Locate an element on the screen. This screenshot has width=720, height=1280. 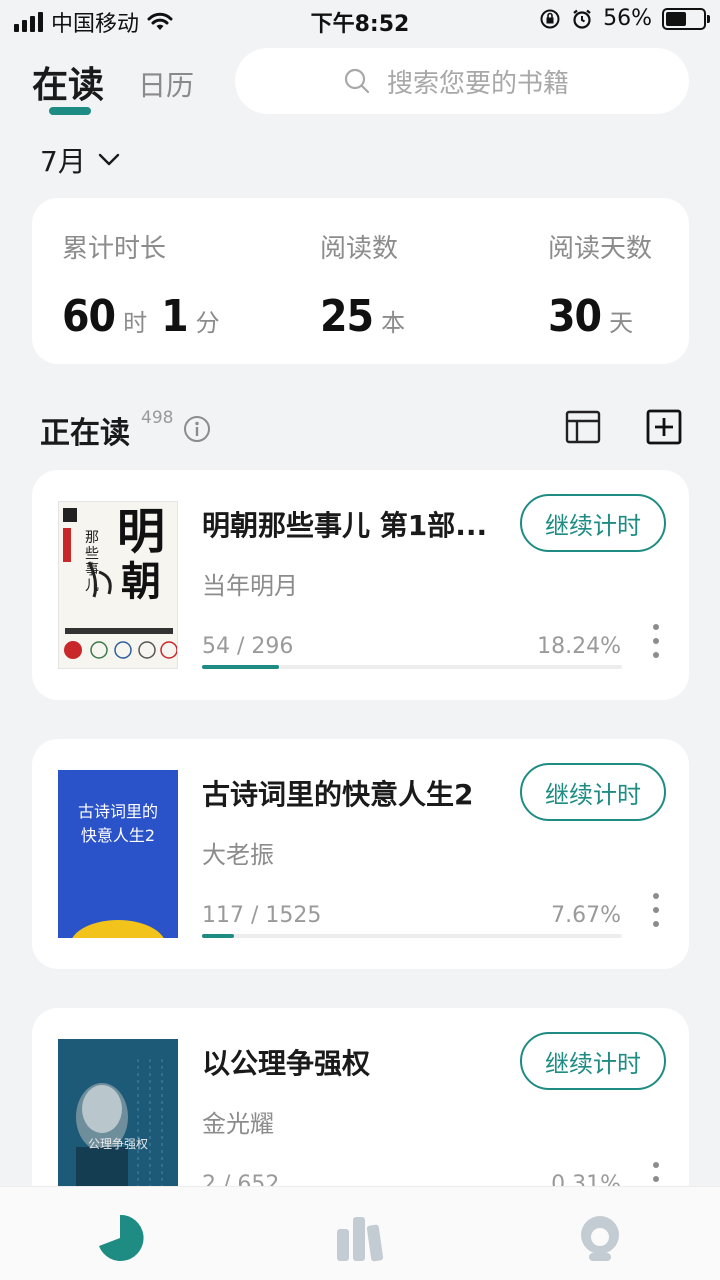
progress-pages: 54 / 296 is located at coordinates (248, 646).